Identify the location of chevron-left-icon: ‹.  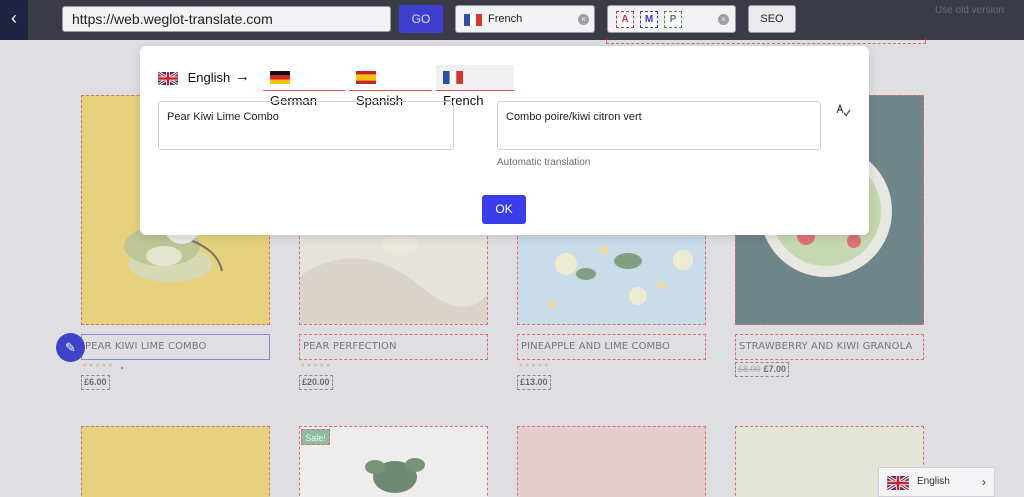
(14, 18).